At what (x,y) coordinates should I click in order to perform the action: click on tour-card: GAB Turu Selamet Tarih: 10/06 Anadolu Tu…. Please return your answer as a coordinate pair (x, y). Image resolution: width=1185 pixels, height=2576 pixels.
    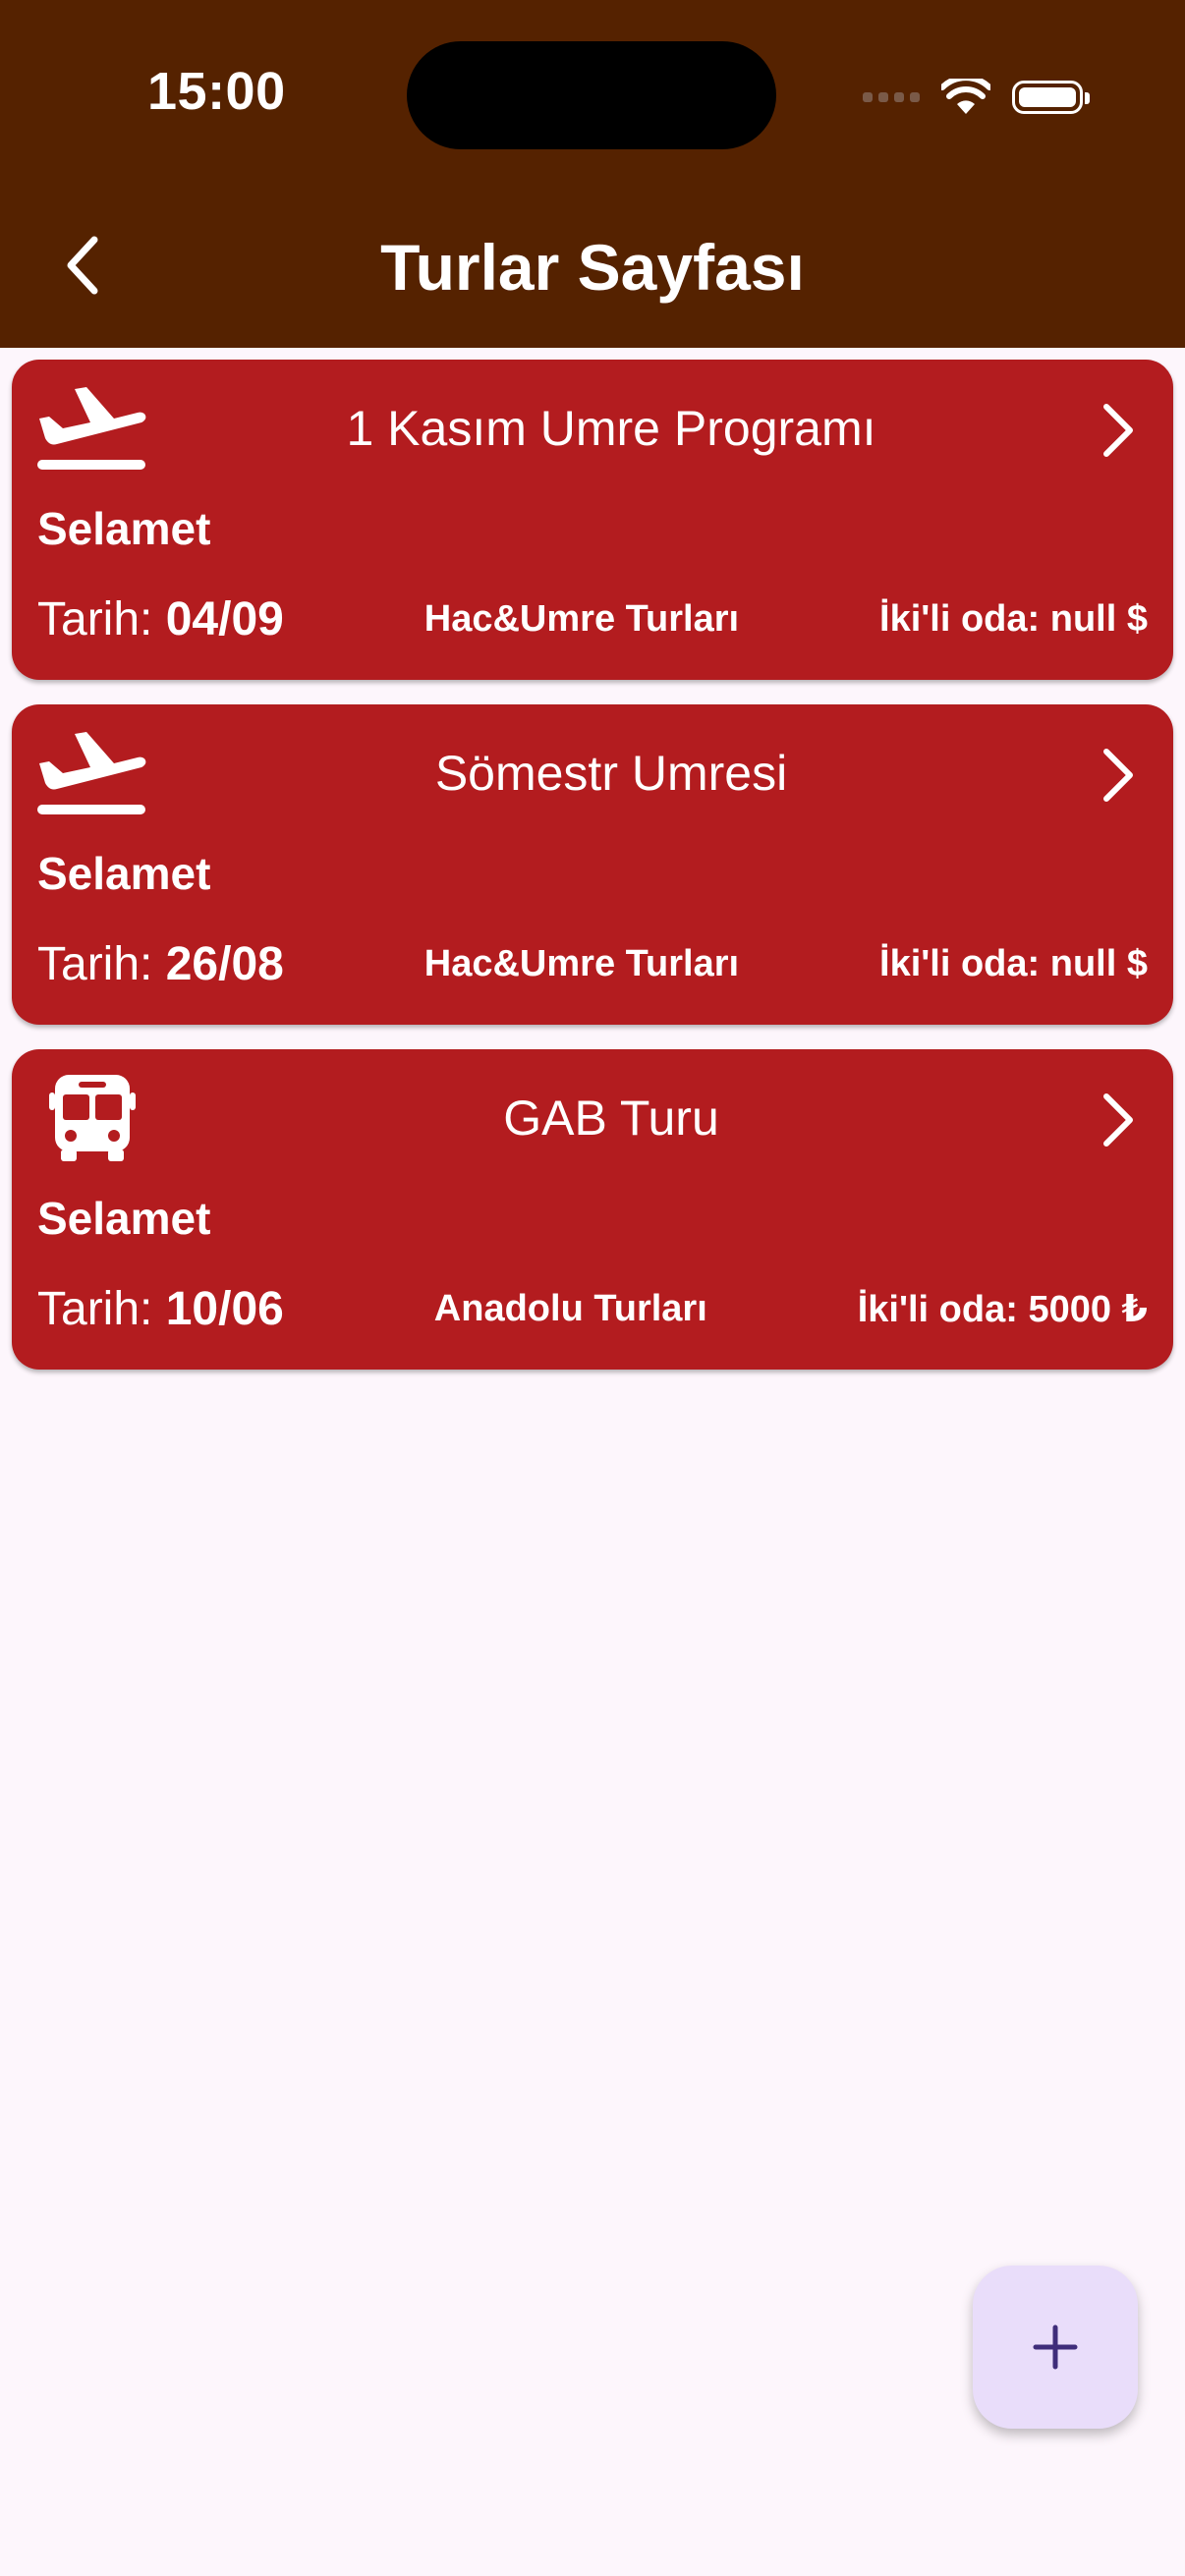
    Looking at the image, I should click on (592, 1209).